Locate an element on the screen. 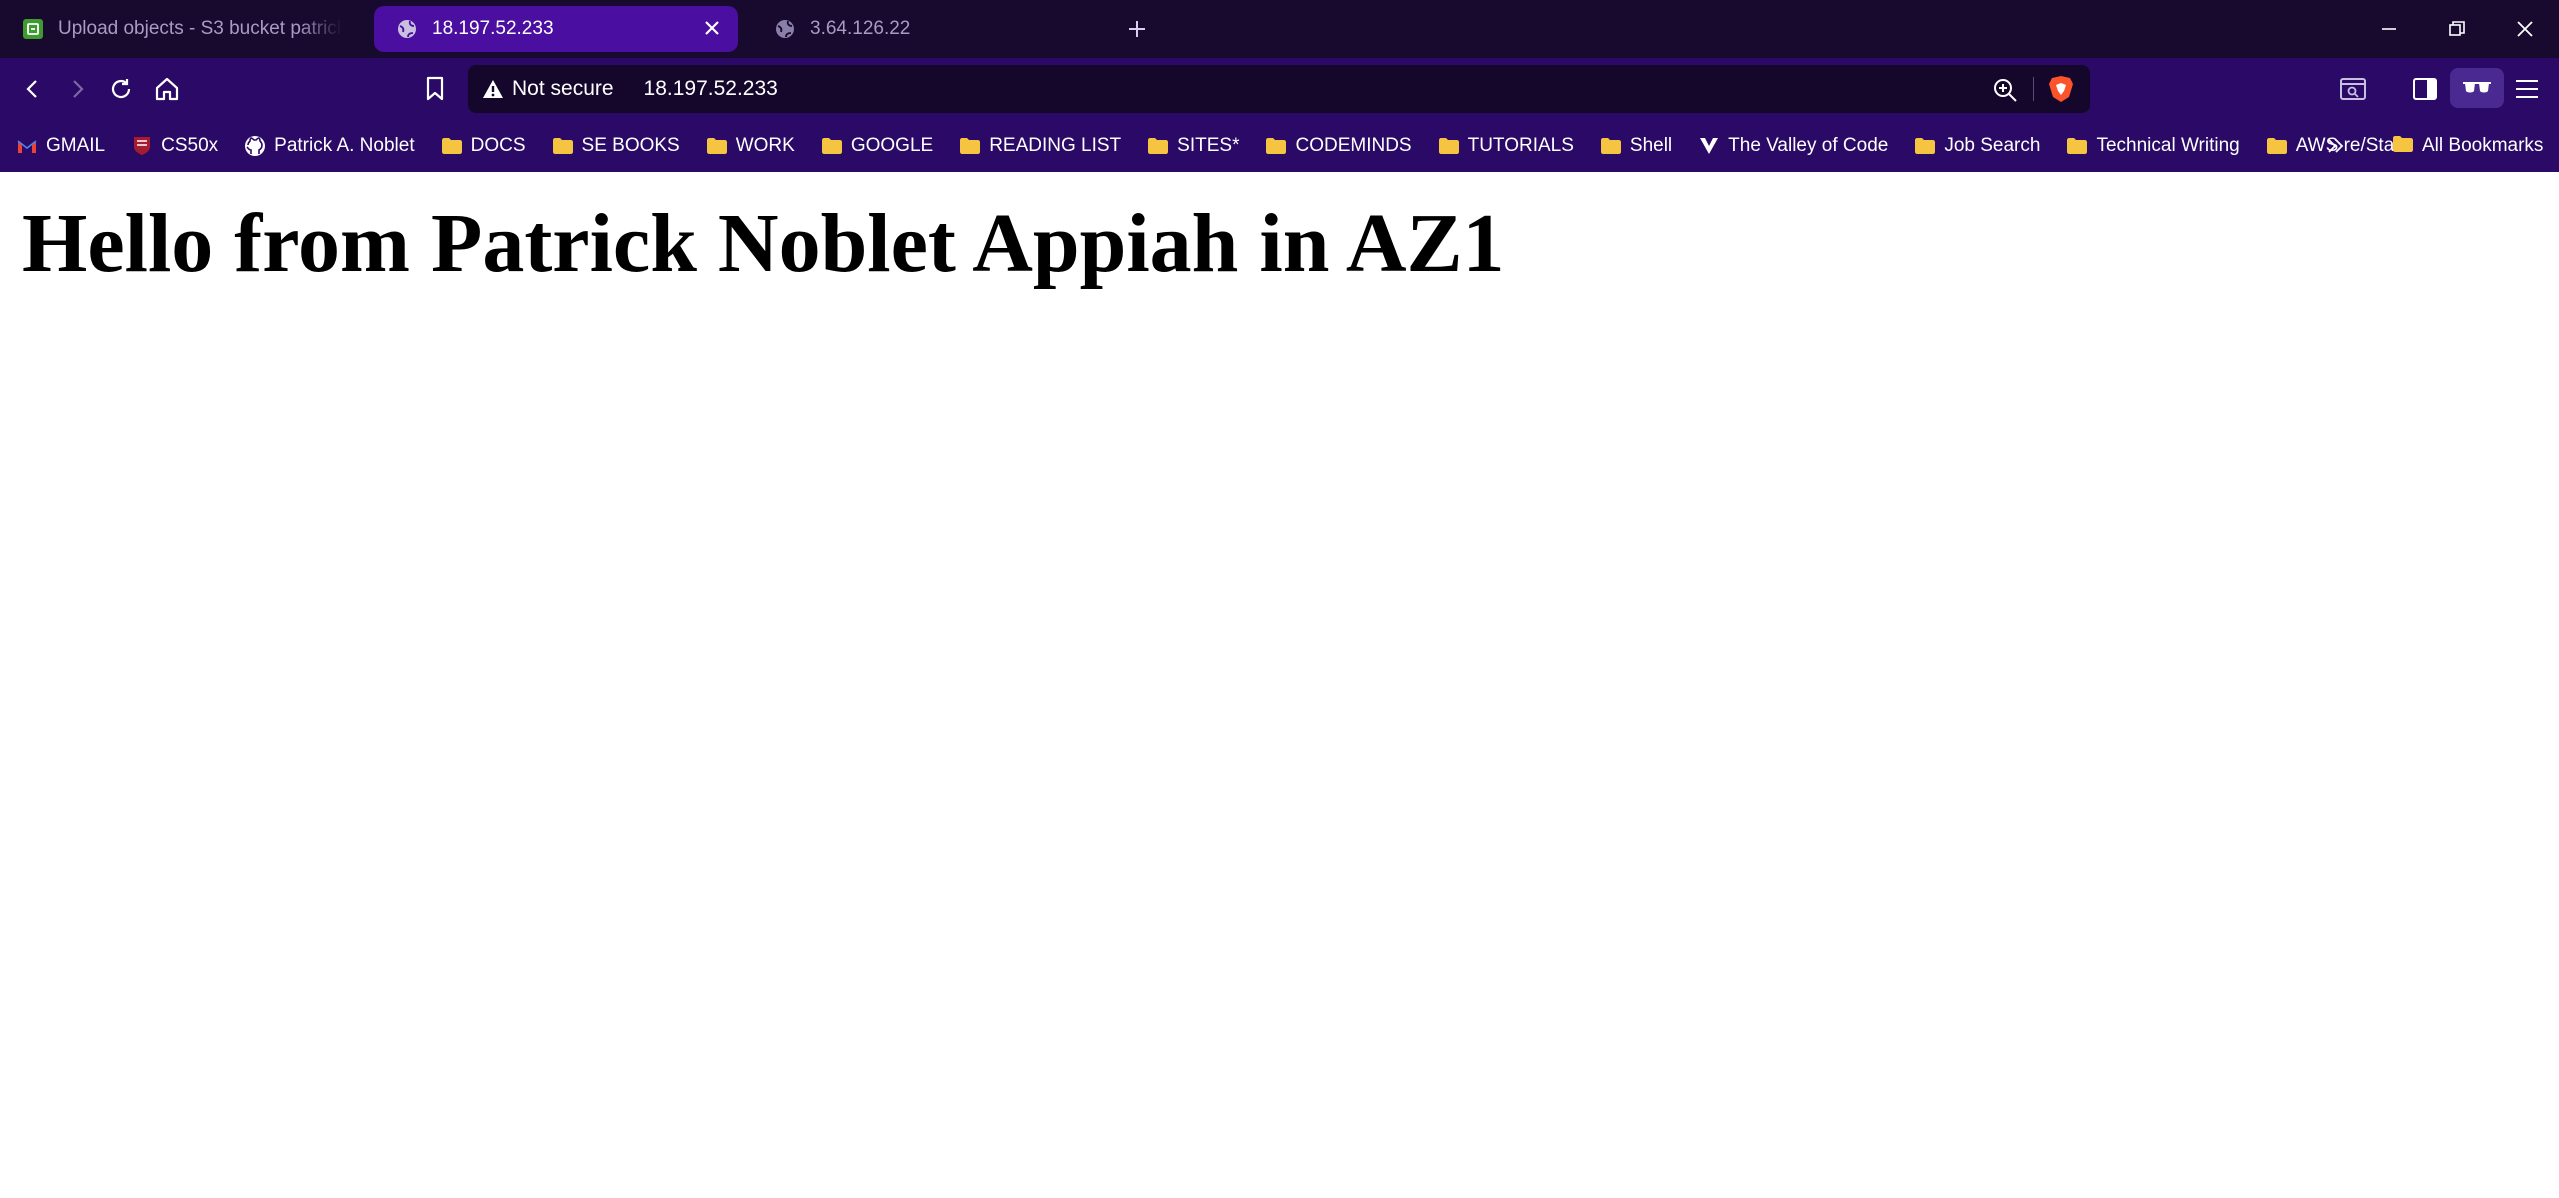  bookmark-folder-reading-list: READING LIST is located at coordinates (1040, 146).